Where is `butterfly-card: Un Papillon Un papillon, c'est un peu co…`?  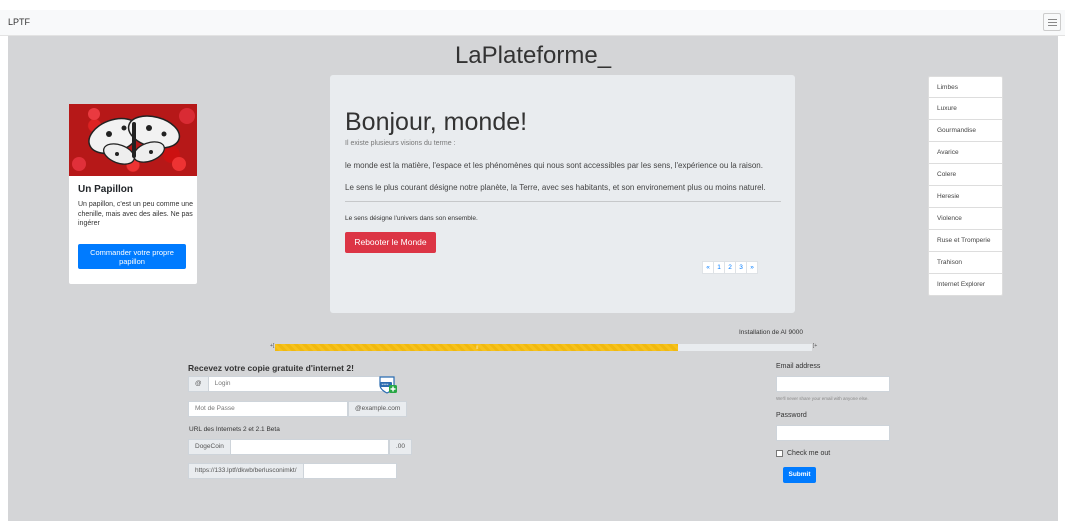 butterfly-card: Un Papillon Un papillon, c'est un peu co… is located at coordinates (133, 194).